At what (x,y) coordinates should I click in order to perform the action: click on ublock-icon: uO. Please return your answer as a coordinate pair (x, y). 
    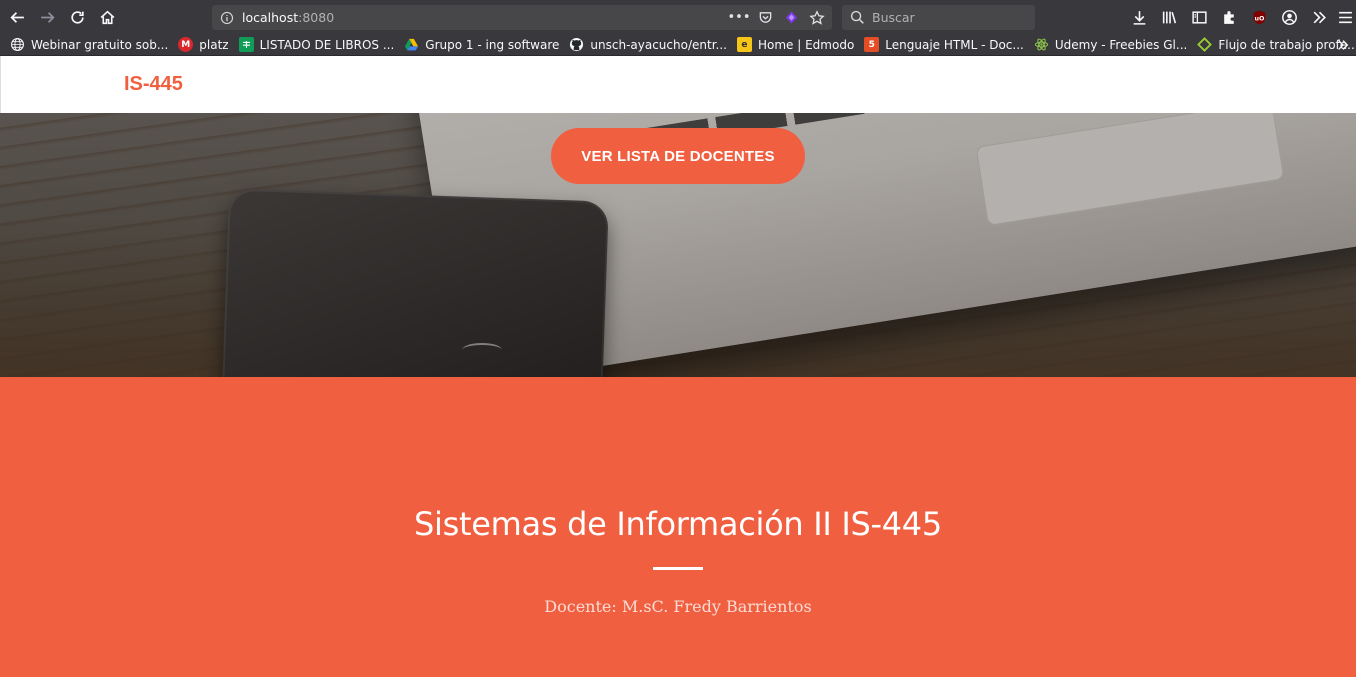
    Looking at the image, I should click on (1259, 17).